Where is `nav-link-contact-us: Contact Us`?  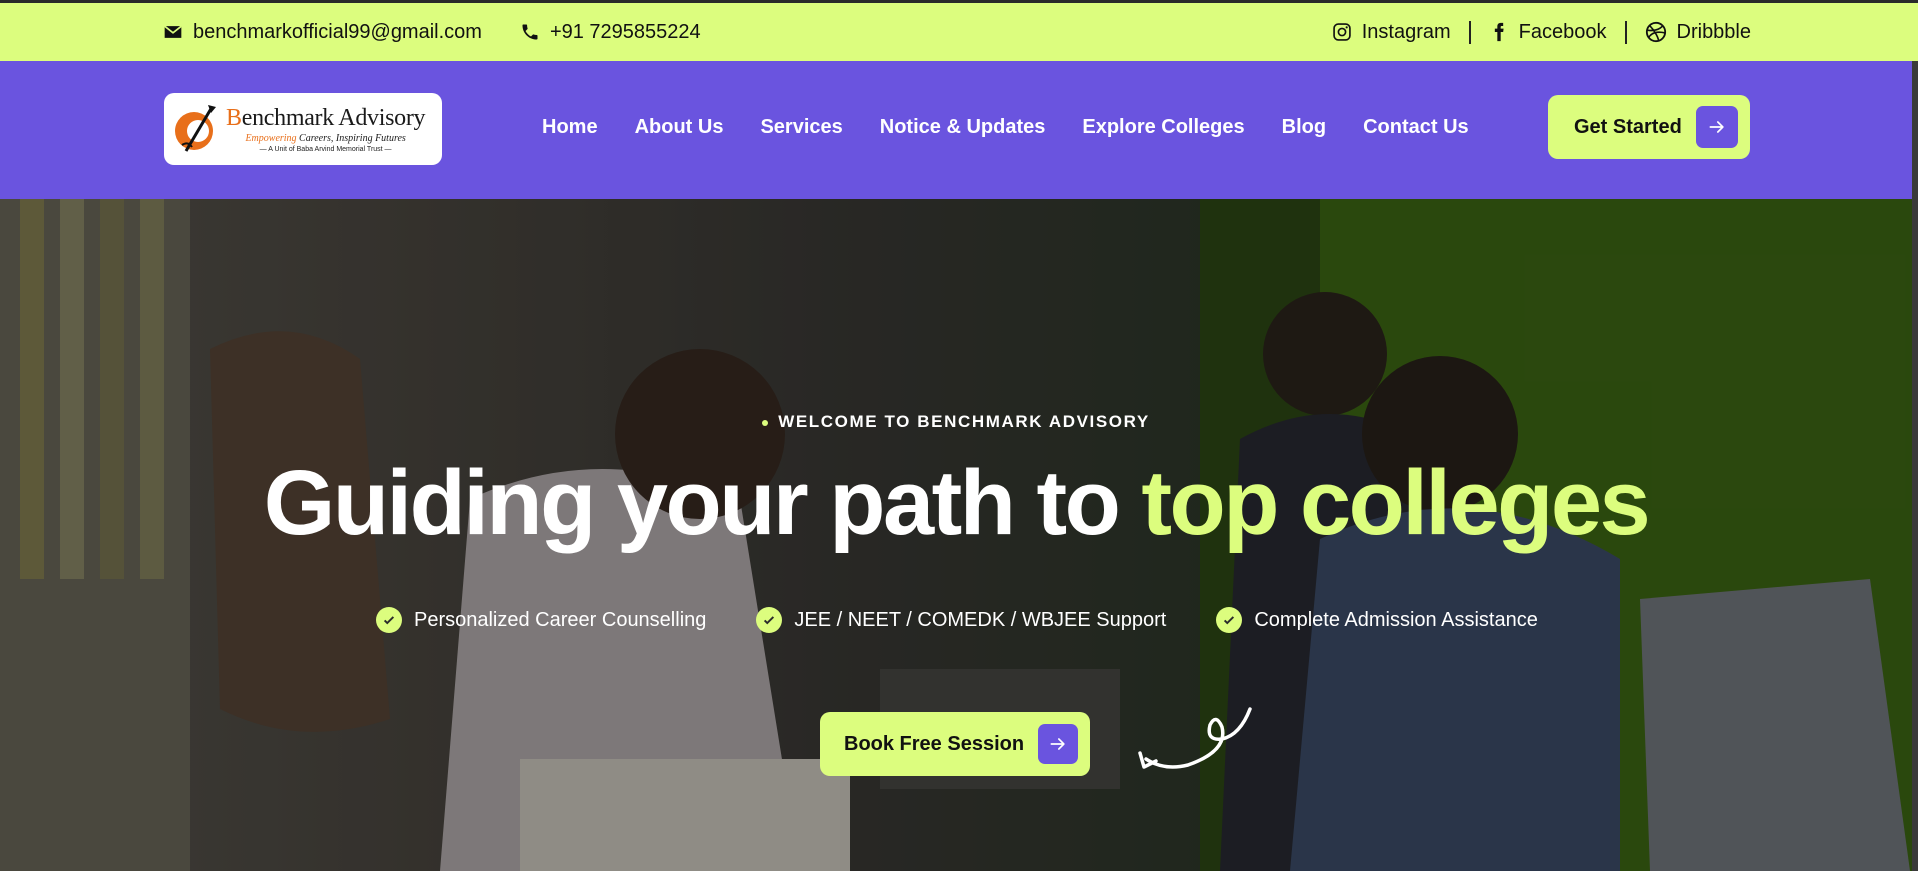 nav-link-contact-us: Contact Us is located at coordinates (1416, 127).